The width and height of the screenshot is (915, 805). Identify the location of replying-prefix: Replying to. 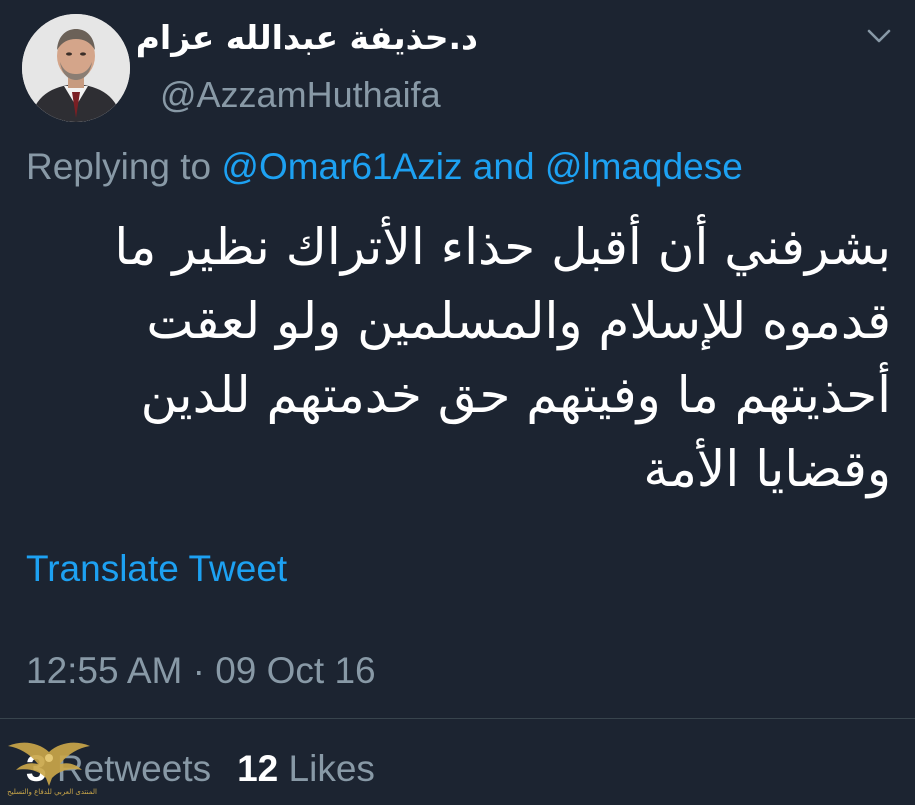
(119, 166).